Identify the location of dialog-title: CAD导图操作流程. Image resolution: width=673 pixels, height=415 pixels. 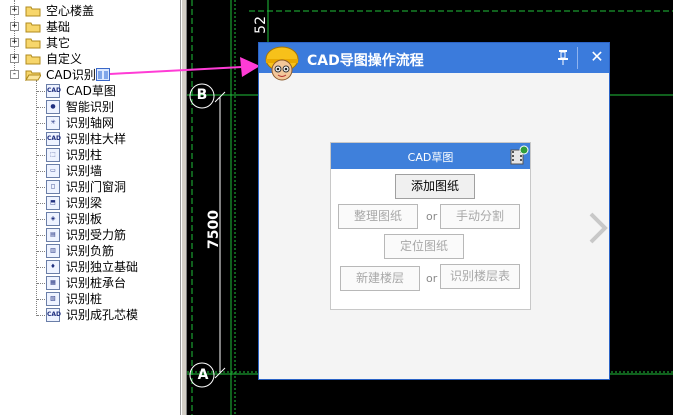
(365, 61).